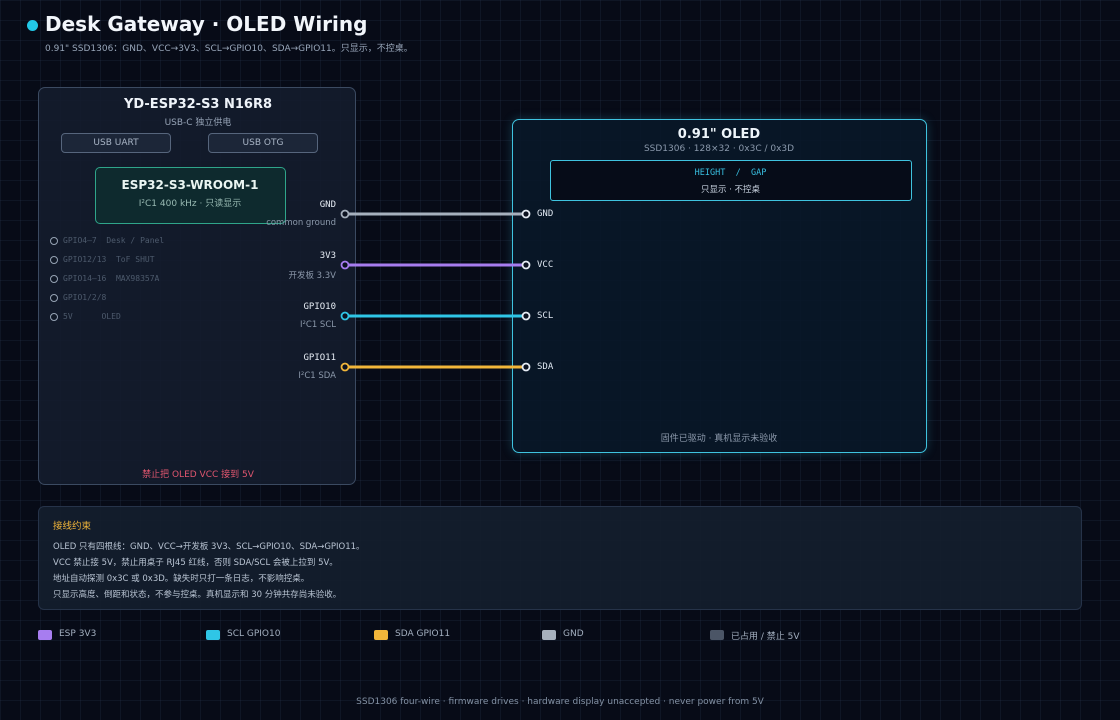 Image resolution: width=1120 pixels, height=720 pixels. Describe the element at coordinates (254, 634) in the screenshot. I see `legend-label-scl: SCL GPIO10` at that location.